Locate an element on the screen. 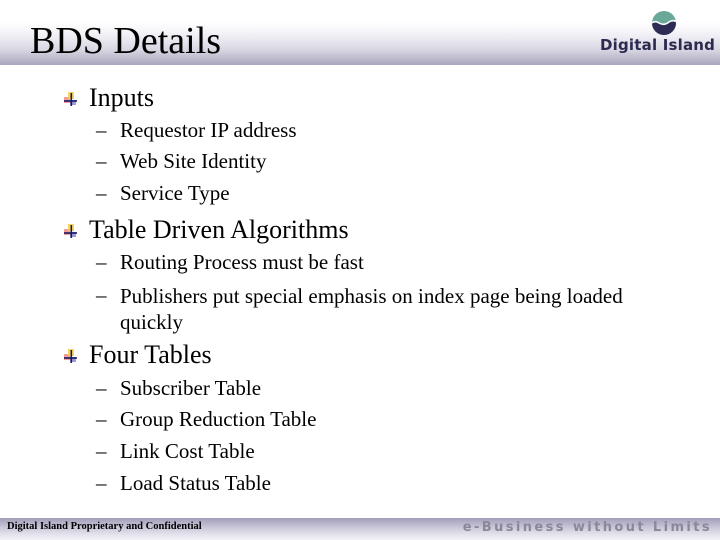 This screenshot has height=540, width=720. sub-item-text: Link Cost Table is located at coordinates (187, 451).